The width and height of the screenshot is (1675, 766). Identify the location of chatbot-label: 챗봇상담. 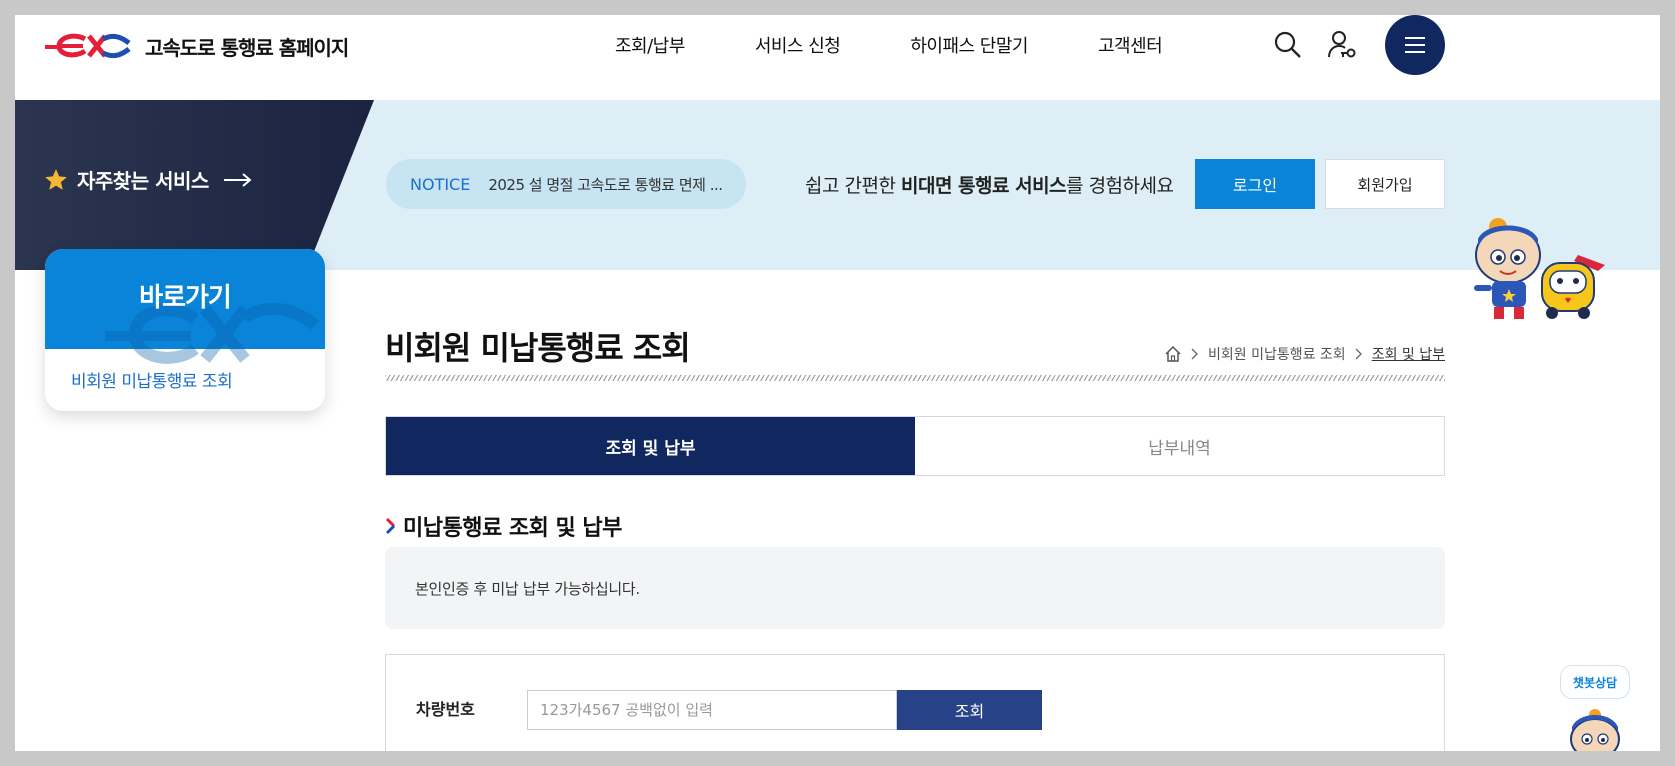
(1595, 682).